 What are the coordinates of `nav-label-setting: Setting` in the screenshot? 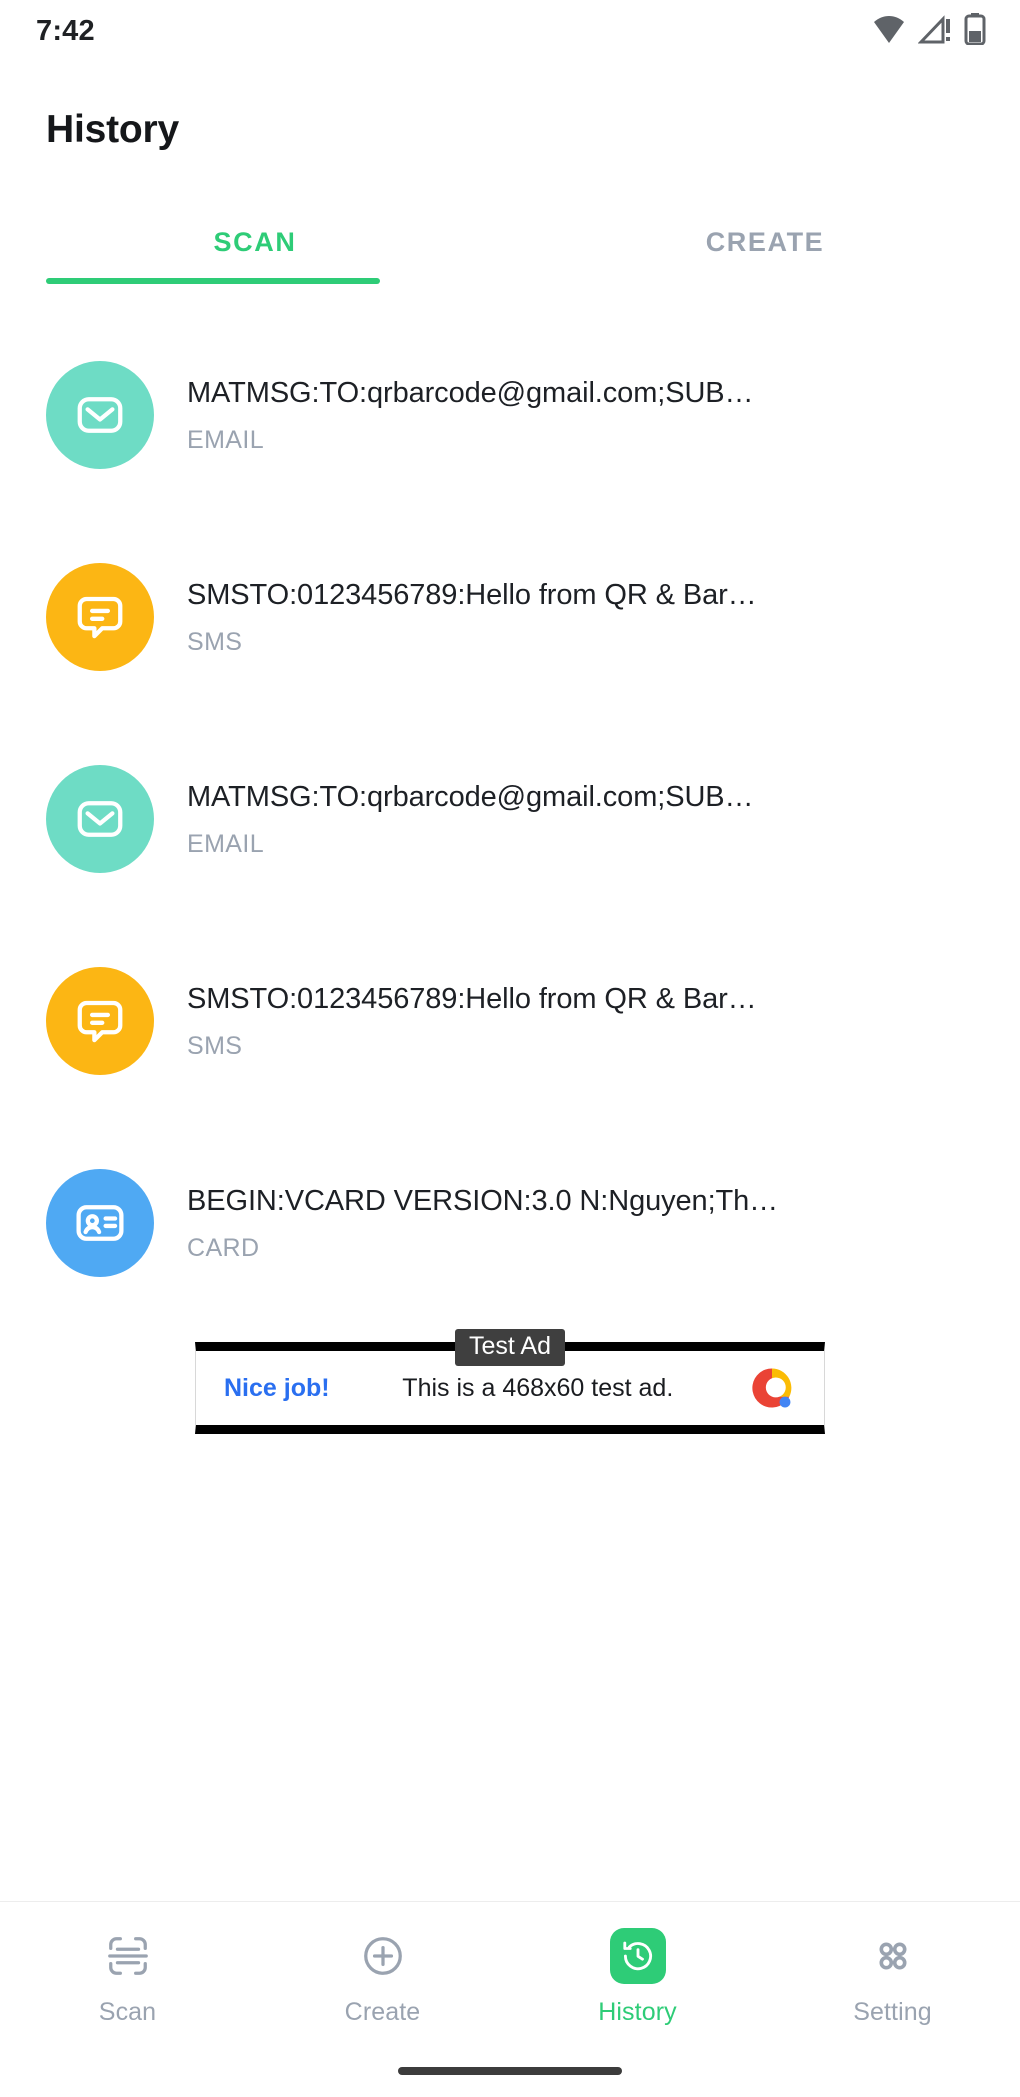 It's located at (892, 2012).